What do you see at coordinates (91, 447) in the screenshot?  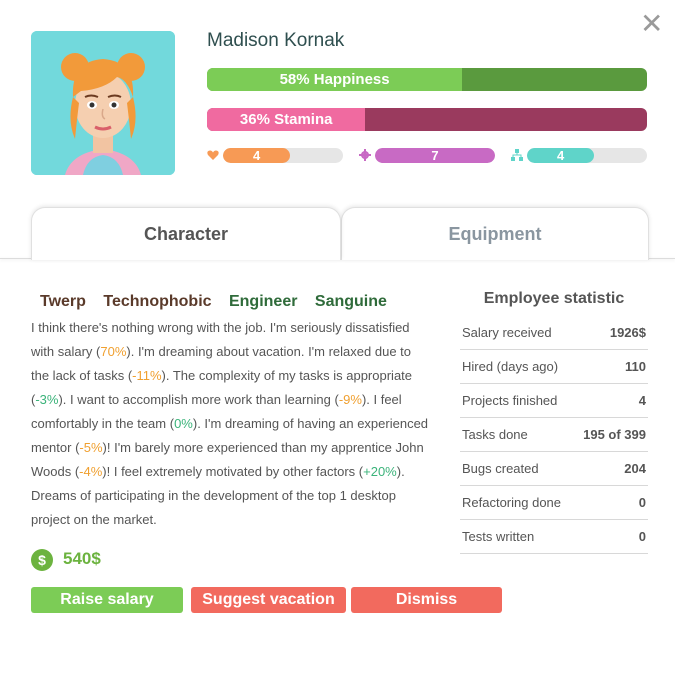 I see `mood-percentage: -5%` at bounding box center [91, 447].